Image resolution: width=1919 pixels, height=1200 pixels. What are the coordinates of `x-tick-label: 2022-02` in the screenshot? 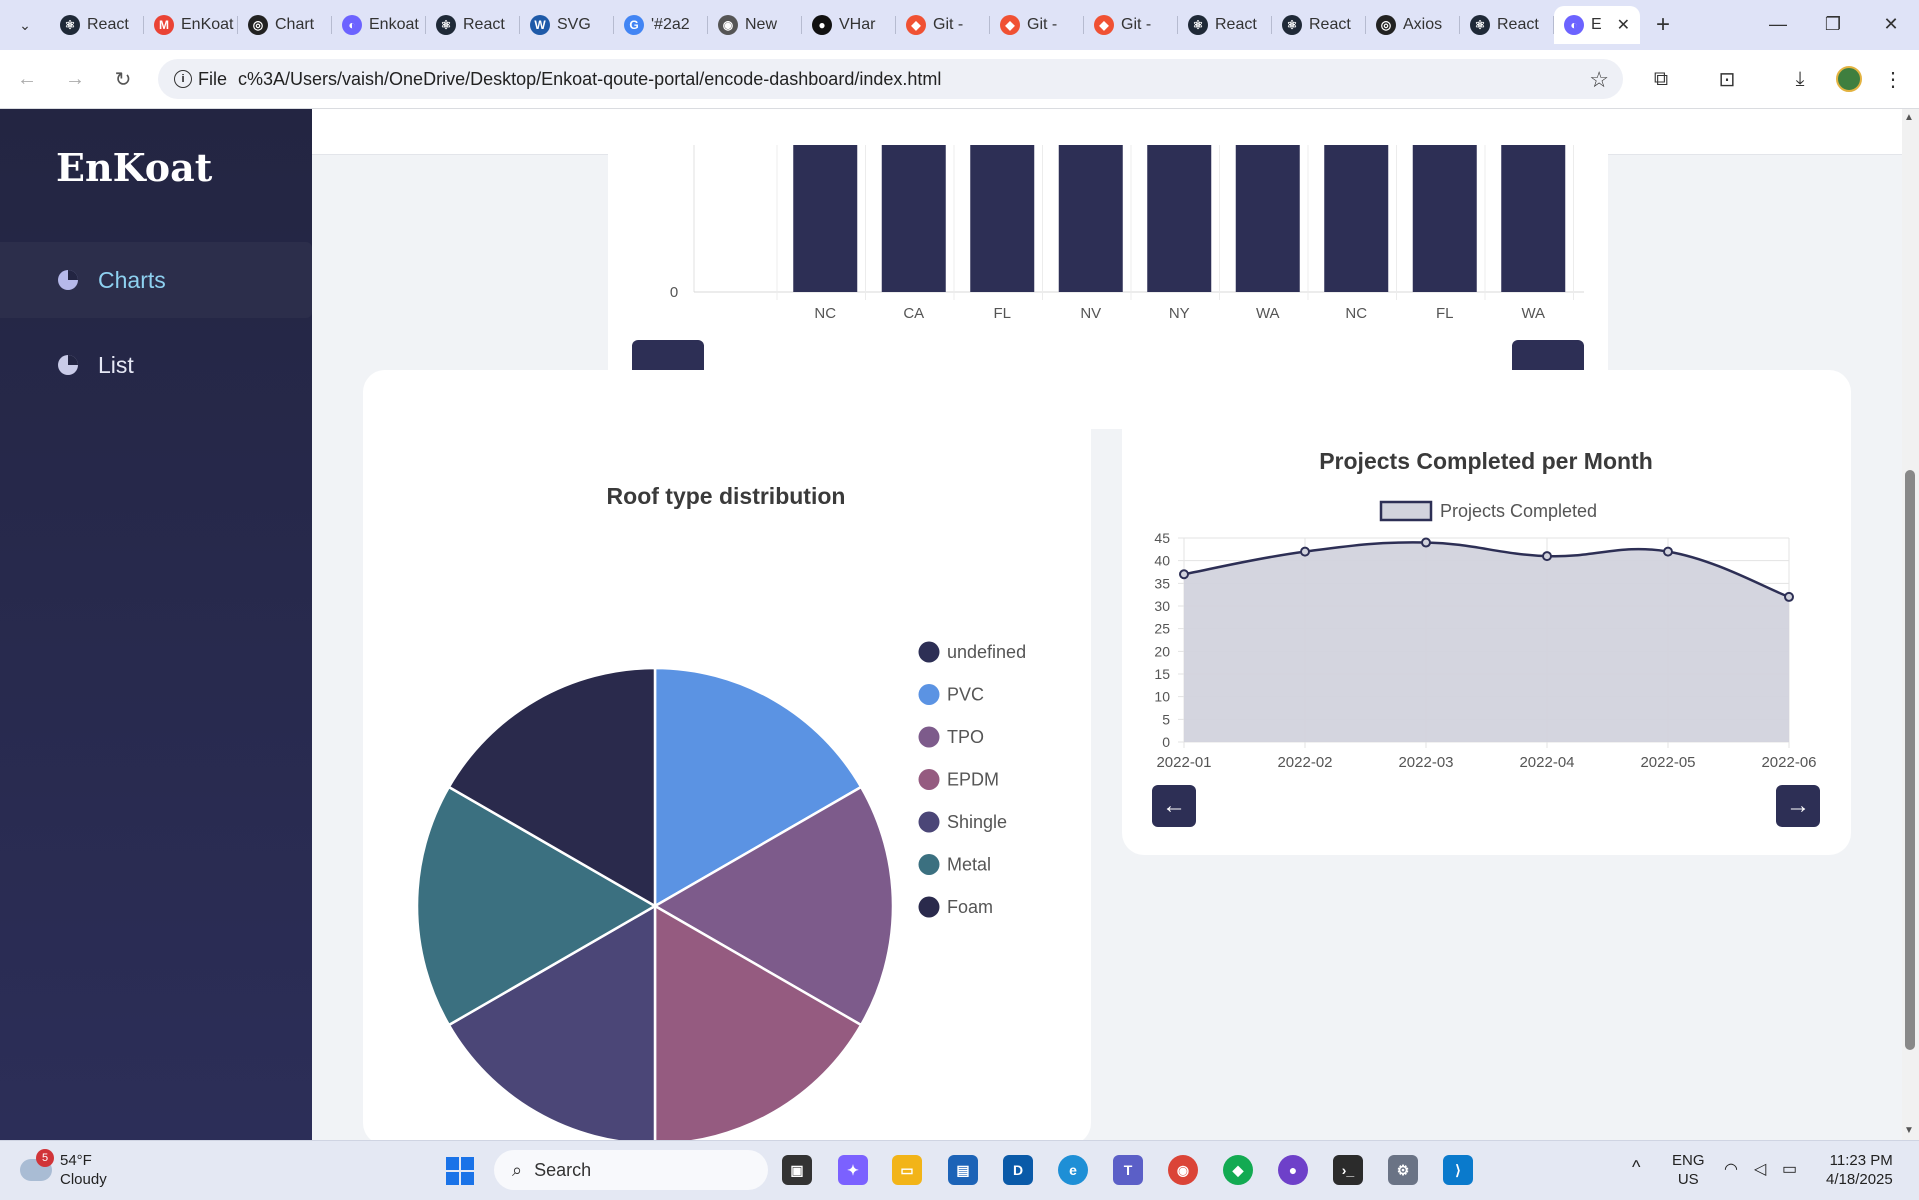 It's located at (1304, 762).